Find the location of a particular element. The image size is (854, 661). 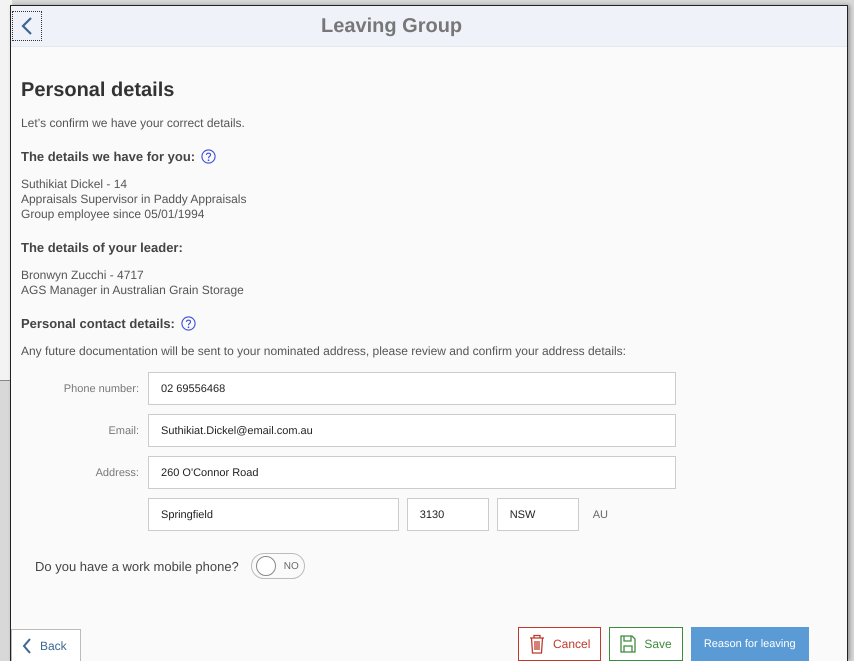

detail-text: Bronwyn Zucchi - 4717 is located at coordinates (83, 275).